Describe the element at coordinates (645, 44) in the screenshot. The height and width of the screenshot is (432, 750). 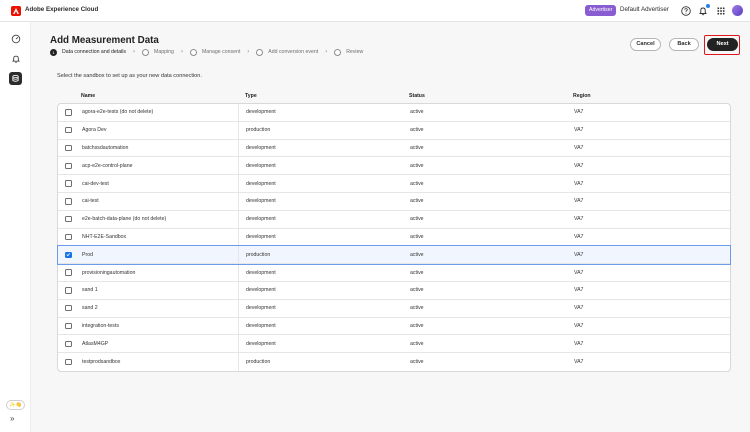
I see `cancel-button: Cancel` at that location.